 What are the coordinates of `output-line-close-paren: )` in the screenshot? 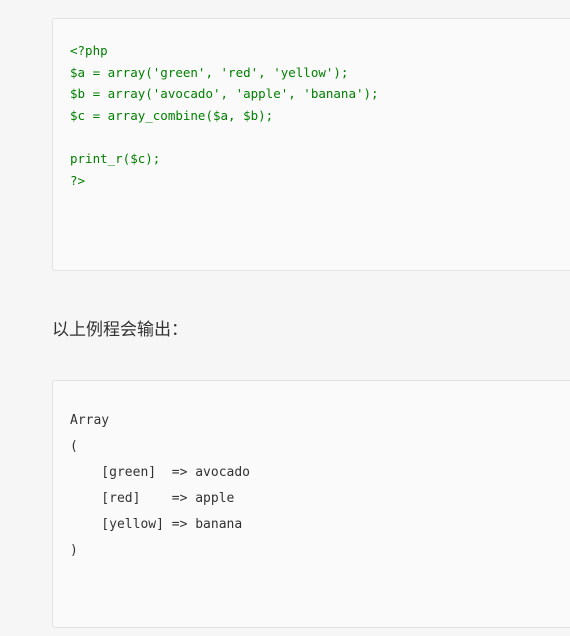 It's located at (74, 550).